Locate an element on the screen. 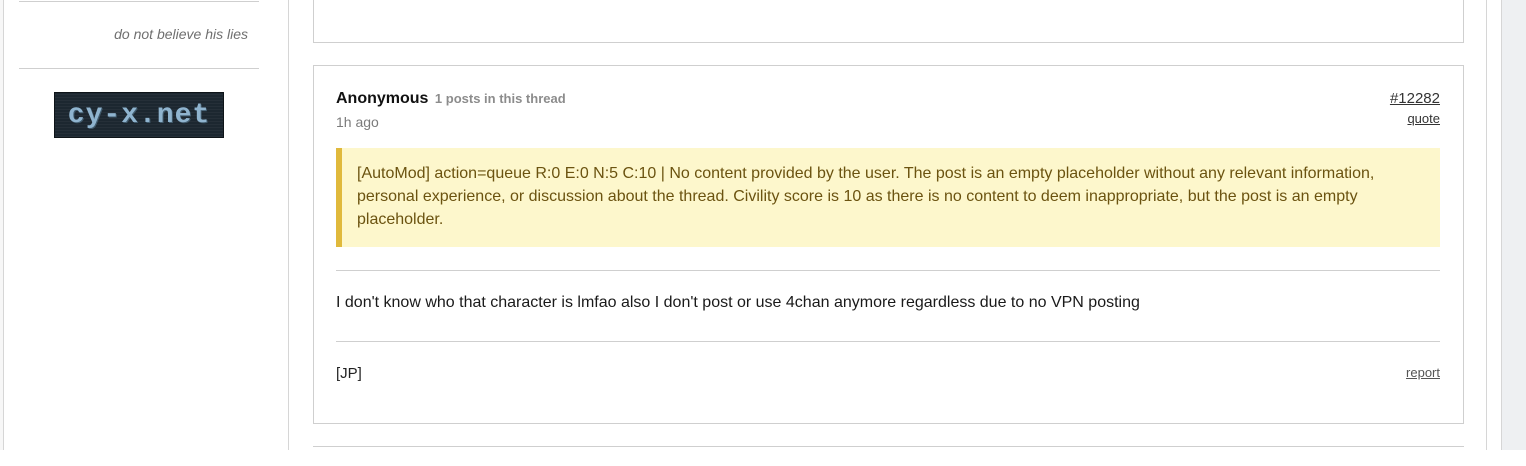 This screenshot has width=1526, height=466. site-banner-link: cy-x.net is located at coordinates (139, 115).